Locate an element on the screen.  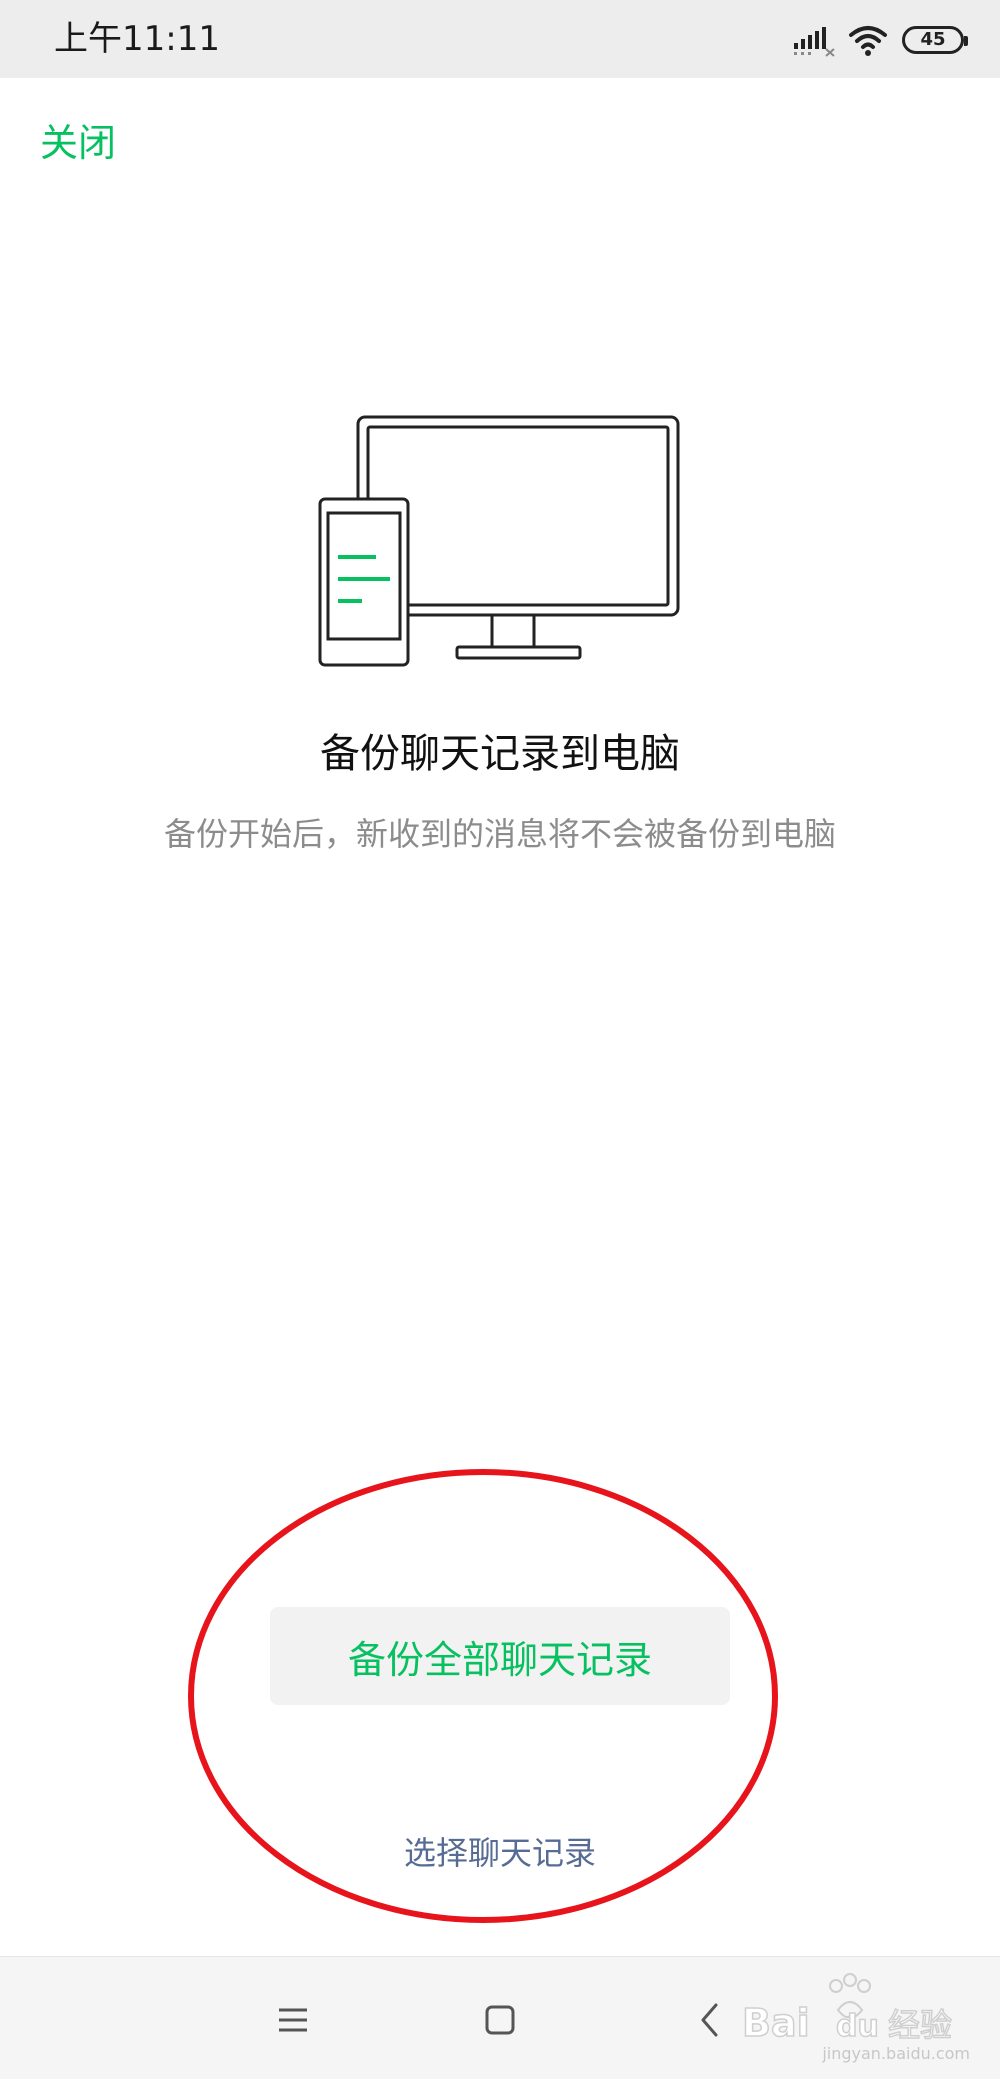
page-title: 备份聊天记录到电脑 is located at coordinates (500, 754).